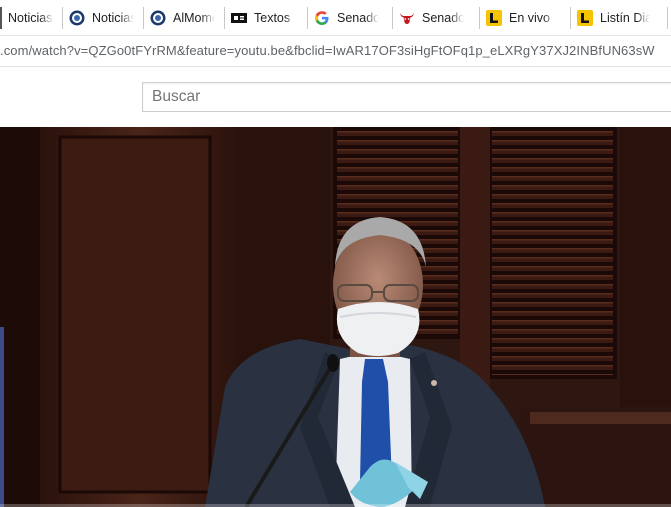  I want to click on google-icon, so click(322, 18).